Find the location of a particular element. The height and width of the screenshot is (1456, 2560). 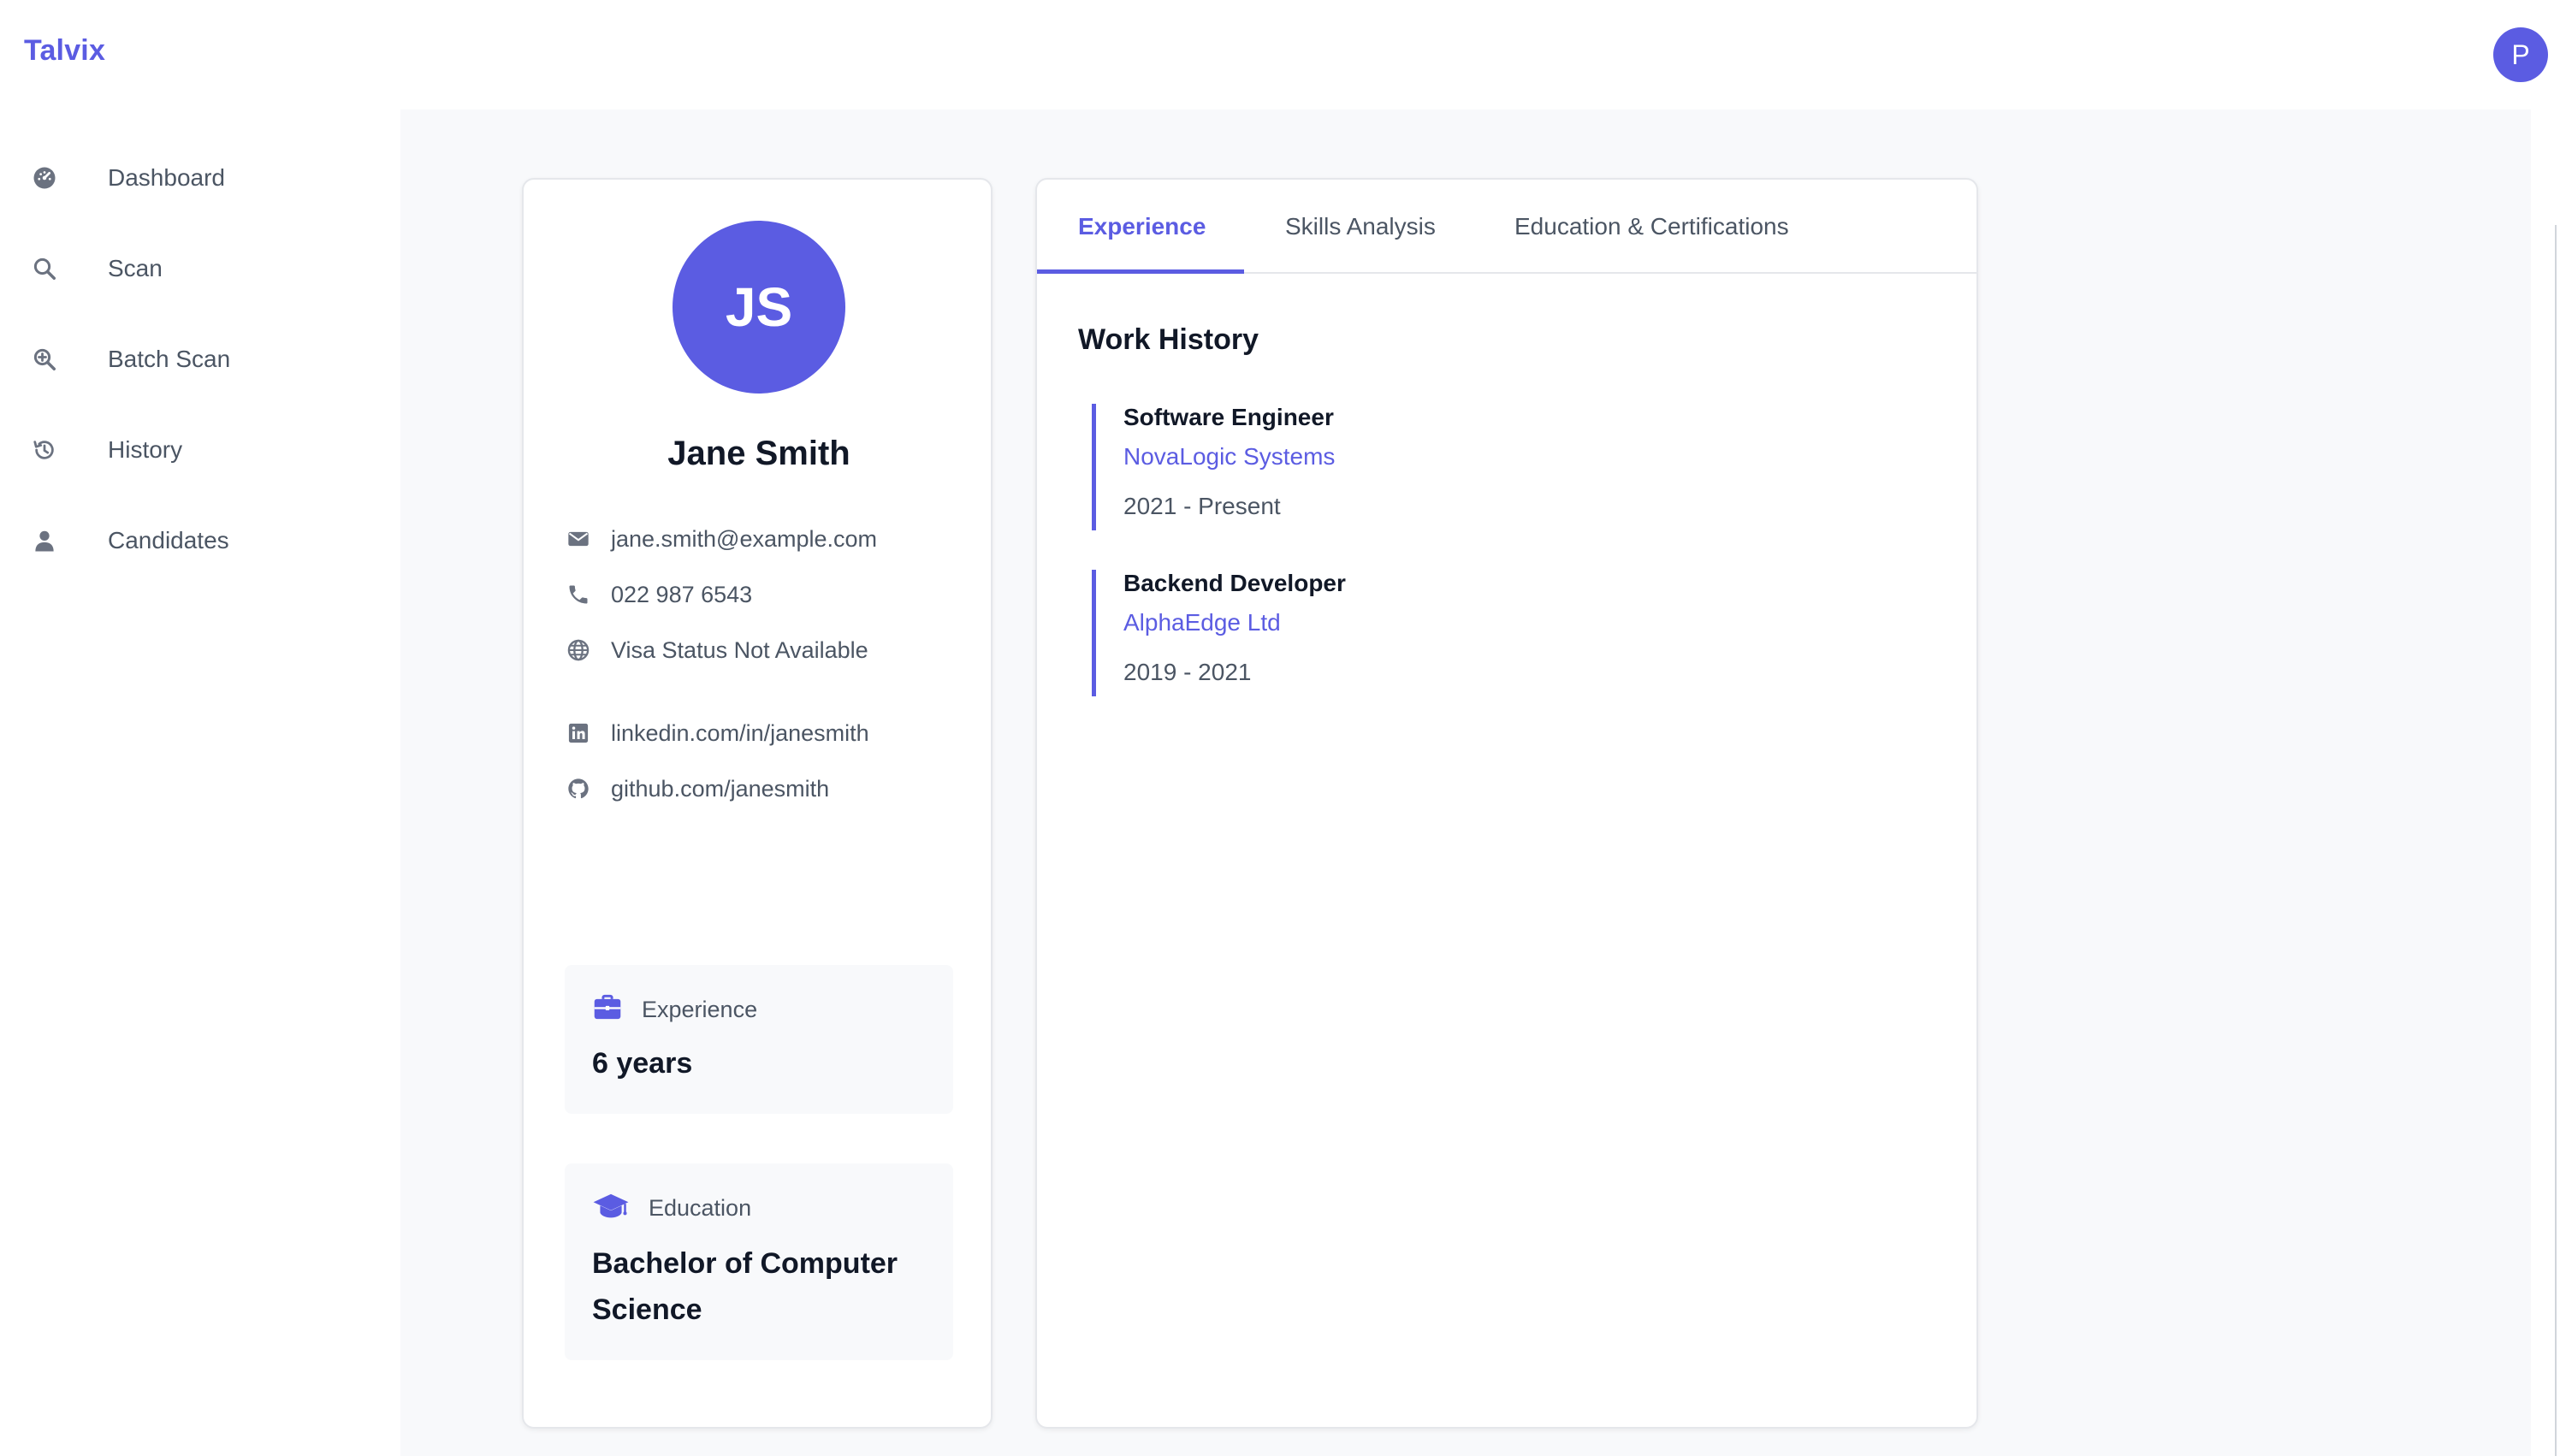

job-company: NovaLogic Systems is located at coordinates (1229, 457).